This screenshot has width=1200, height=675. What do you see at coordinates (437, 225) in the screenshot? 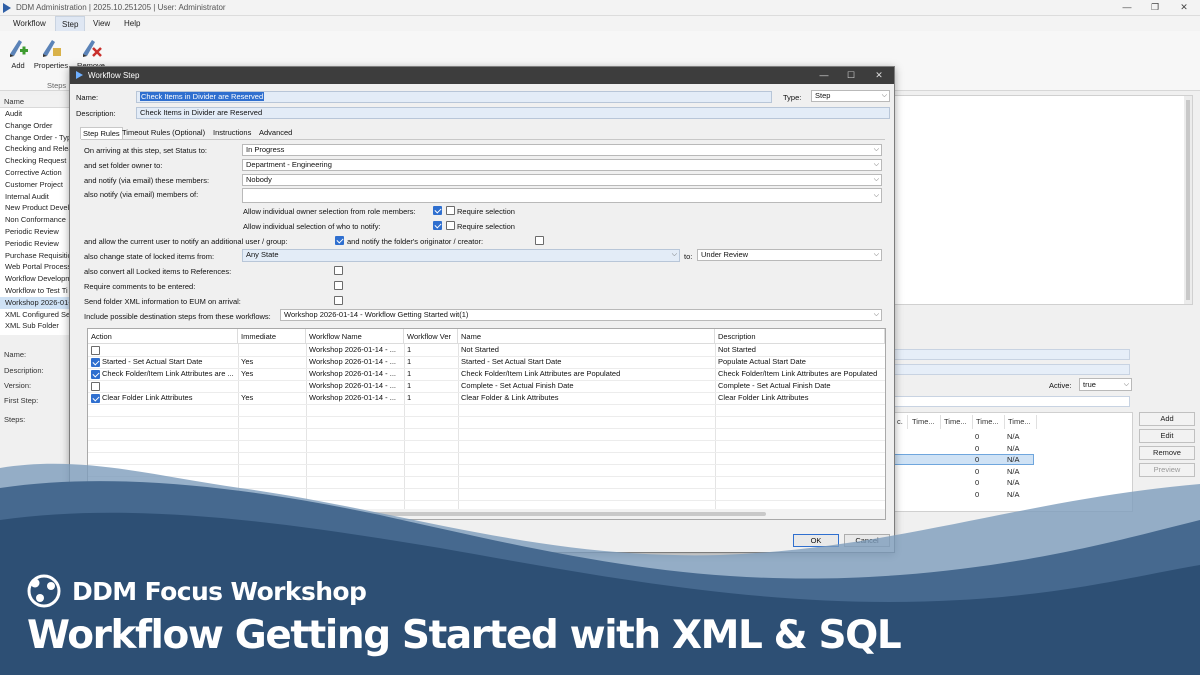
I see `allow-notify-checkbox` at bounding box center [437, 225].